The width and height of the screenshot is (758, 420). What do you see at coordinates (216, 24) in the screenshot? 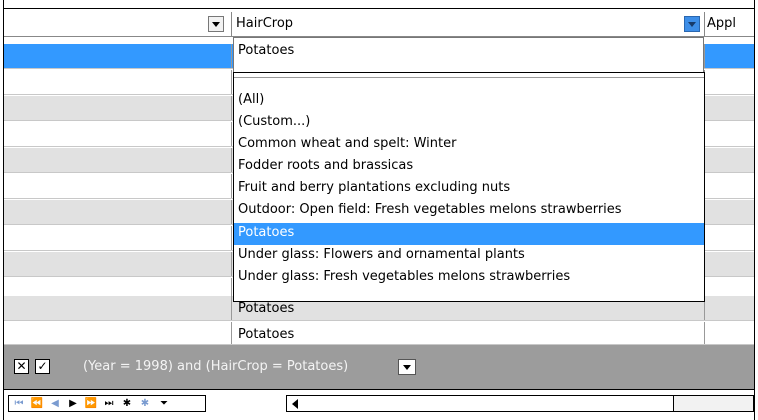
I see `column-filter-dropdown-button` at bounding box center [216, 24].